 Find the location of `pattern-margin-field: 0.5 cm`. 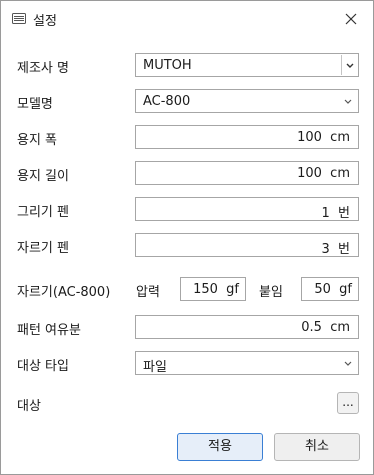

pattern-margin-field: 0.5 cm is located at coordinates (247, 327).